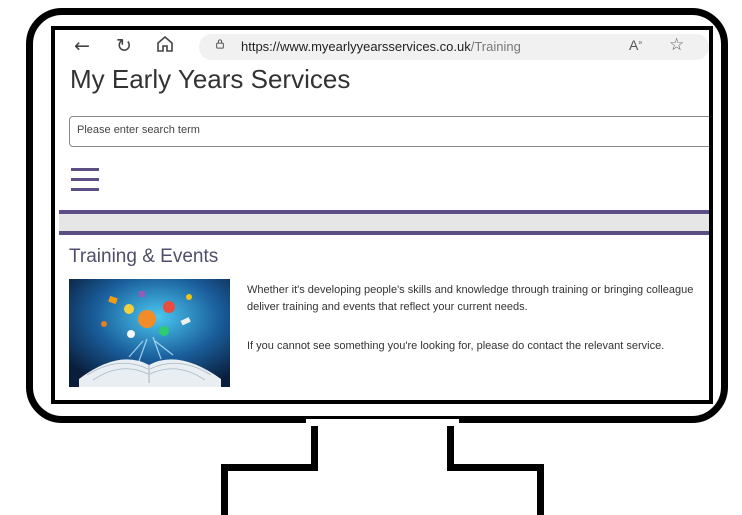 This screenshot has width=742, height=515. What do you see at coordinates (382, 489) in the screenshot?
I see `monitor-stand-base` at bounding box center [382, 489].